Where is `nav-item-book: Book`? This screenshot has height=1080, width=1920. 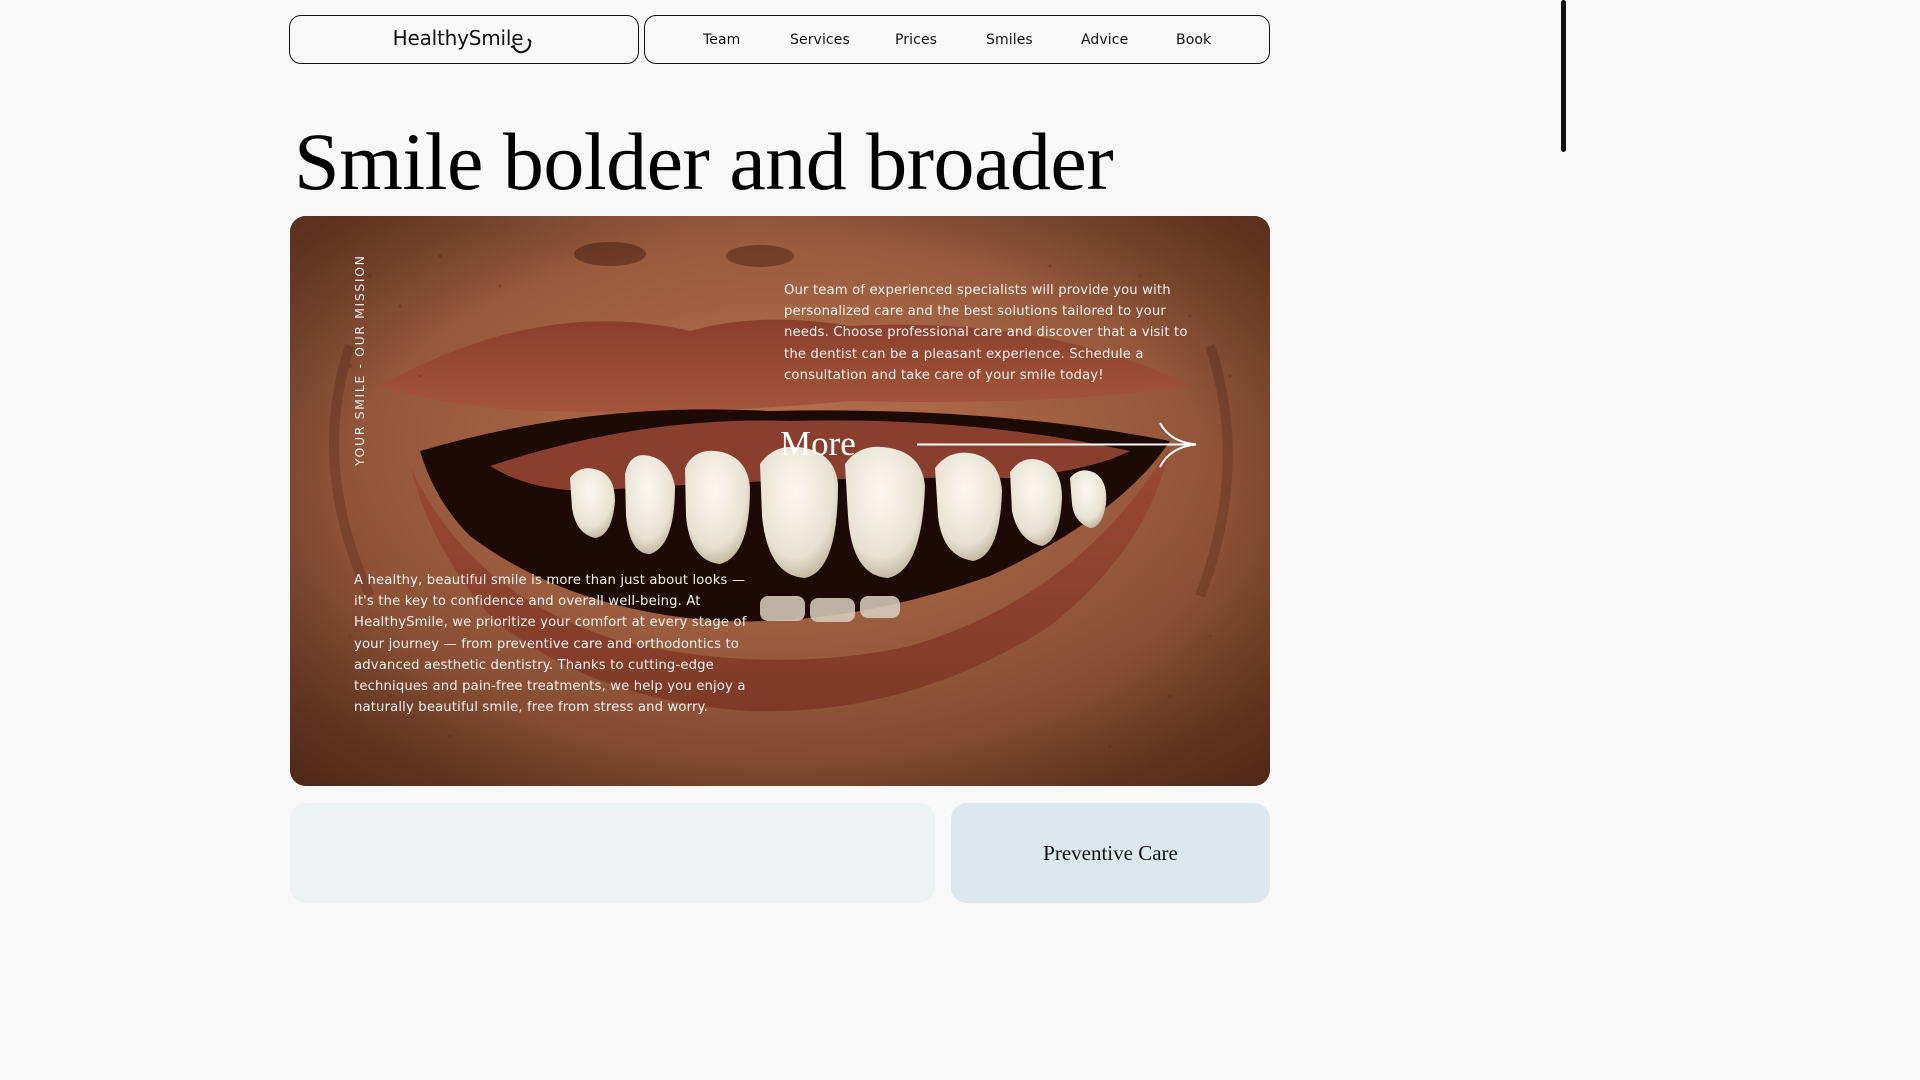
nav-item-book: Book is located at coordinates (1193, 40).